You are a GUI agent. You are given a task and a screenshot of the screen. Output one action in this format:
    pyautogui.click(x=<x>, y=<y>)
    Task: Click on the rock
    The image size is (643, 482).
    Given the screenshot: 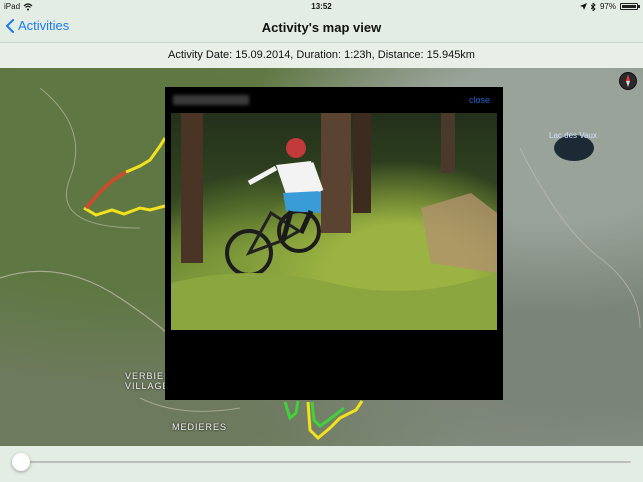 What is the action you would take?
    pyautogui.click(x=459, y=233)
    